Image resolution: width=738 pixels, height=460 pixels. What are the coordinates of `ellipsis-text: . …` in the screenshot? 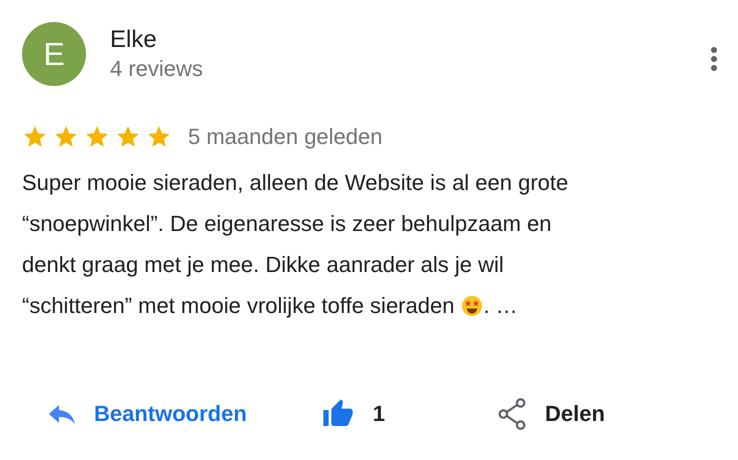 It's located at (500, 306).